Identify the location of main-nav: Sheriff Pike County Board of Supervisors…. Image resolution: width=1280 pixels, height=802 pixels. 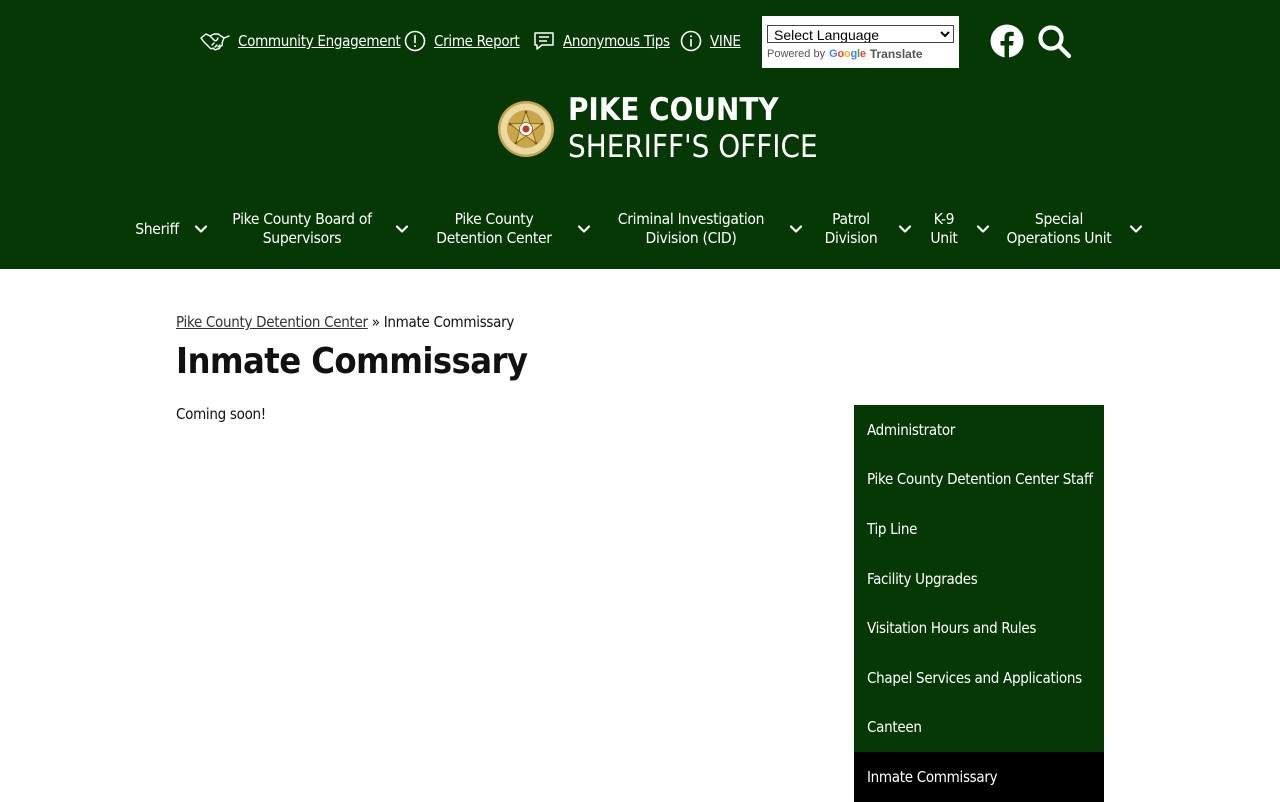
(640, 230).